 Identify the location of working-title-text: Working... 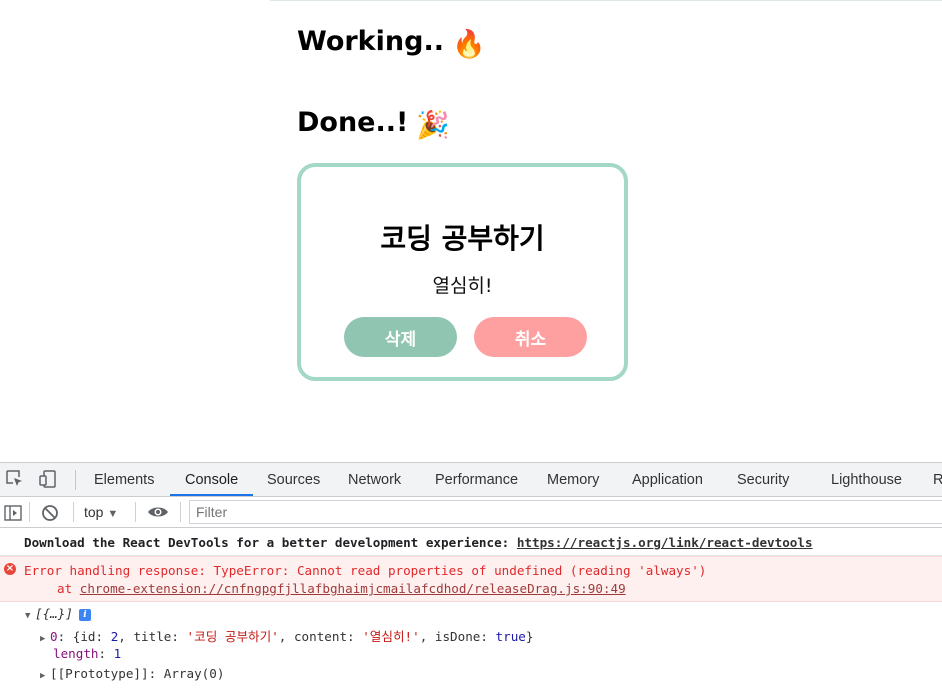
(370, 41).